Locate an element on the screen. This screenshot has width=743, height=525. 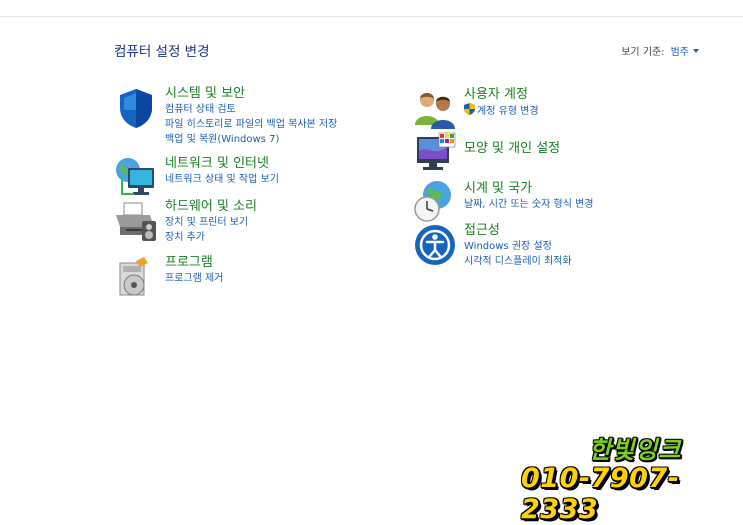
view-by-dropdown: 범주 is located at coordinates (685, 52).